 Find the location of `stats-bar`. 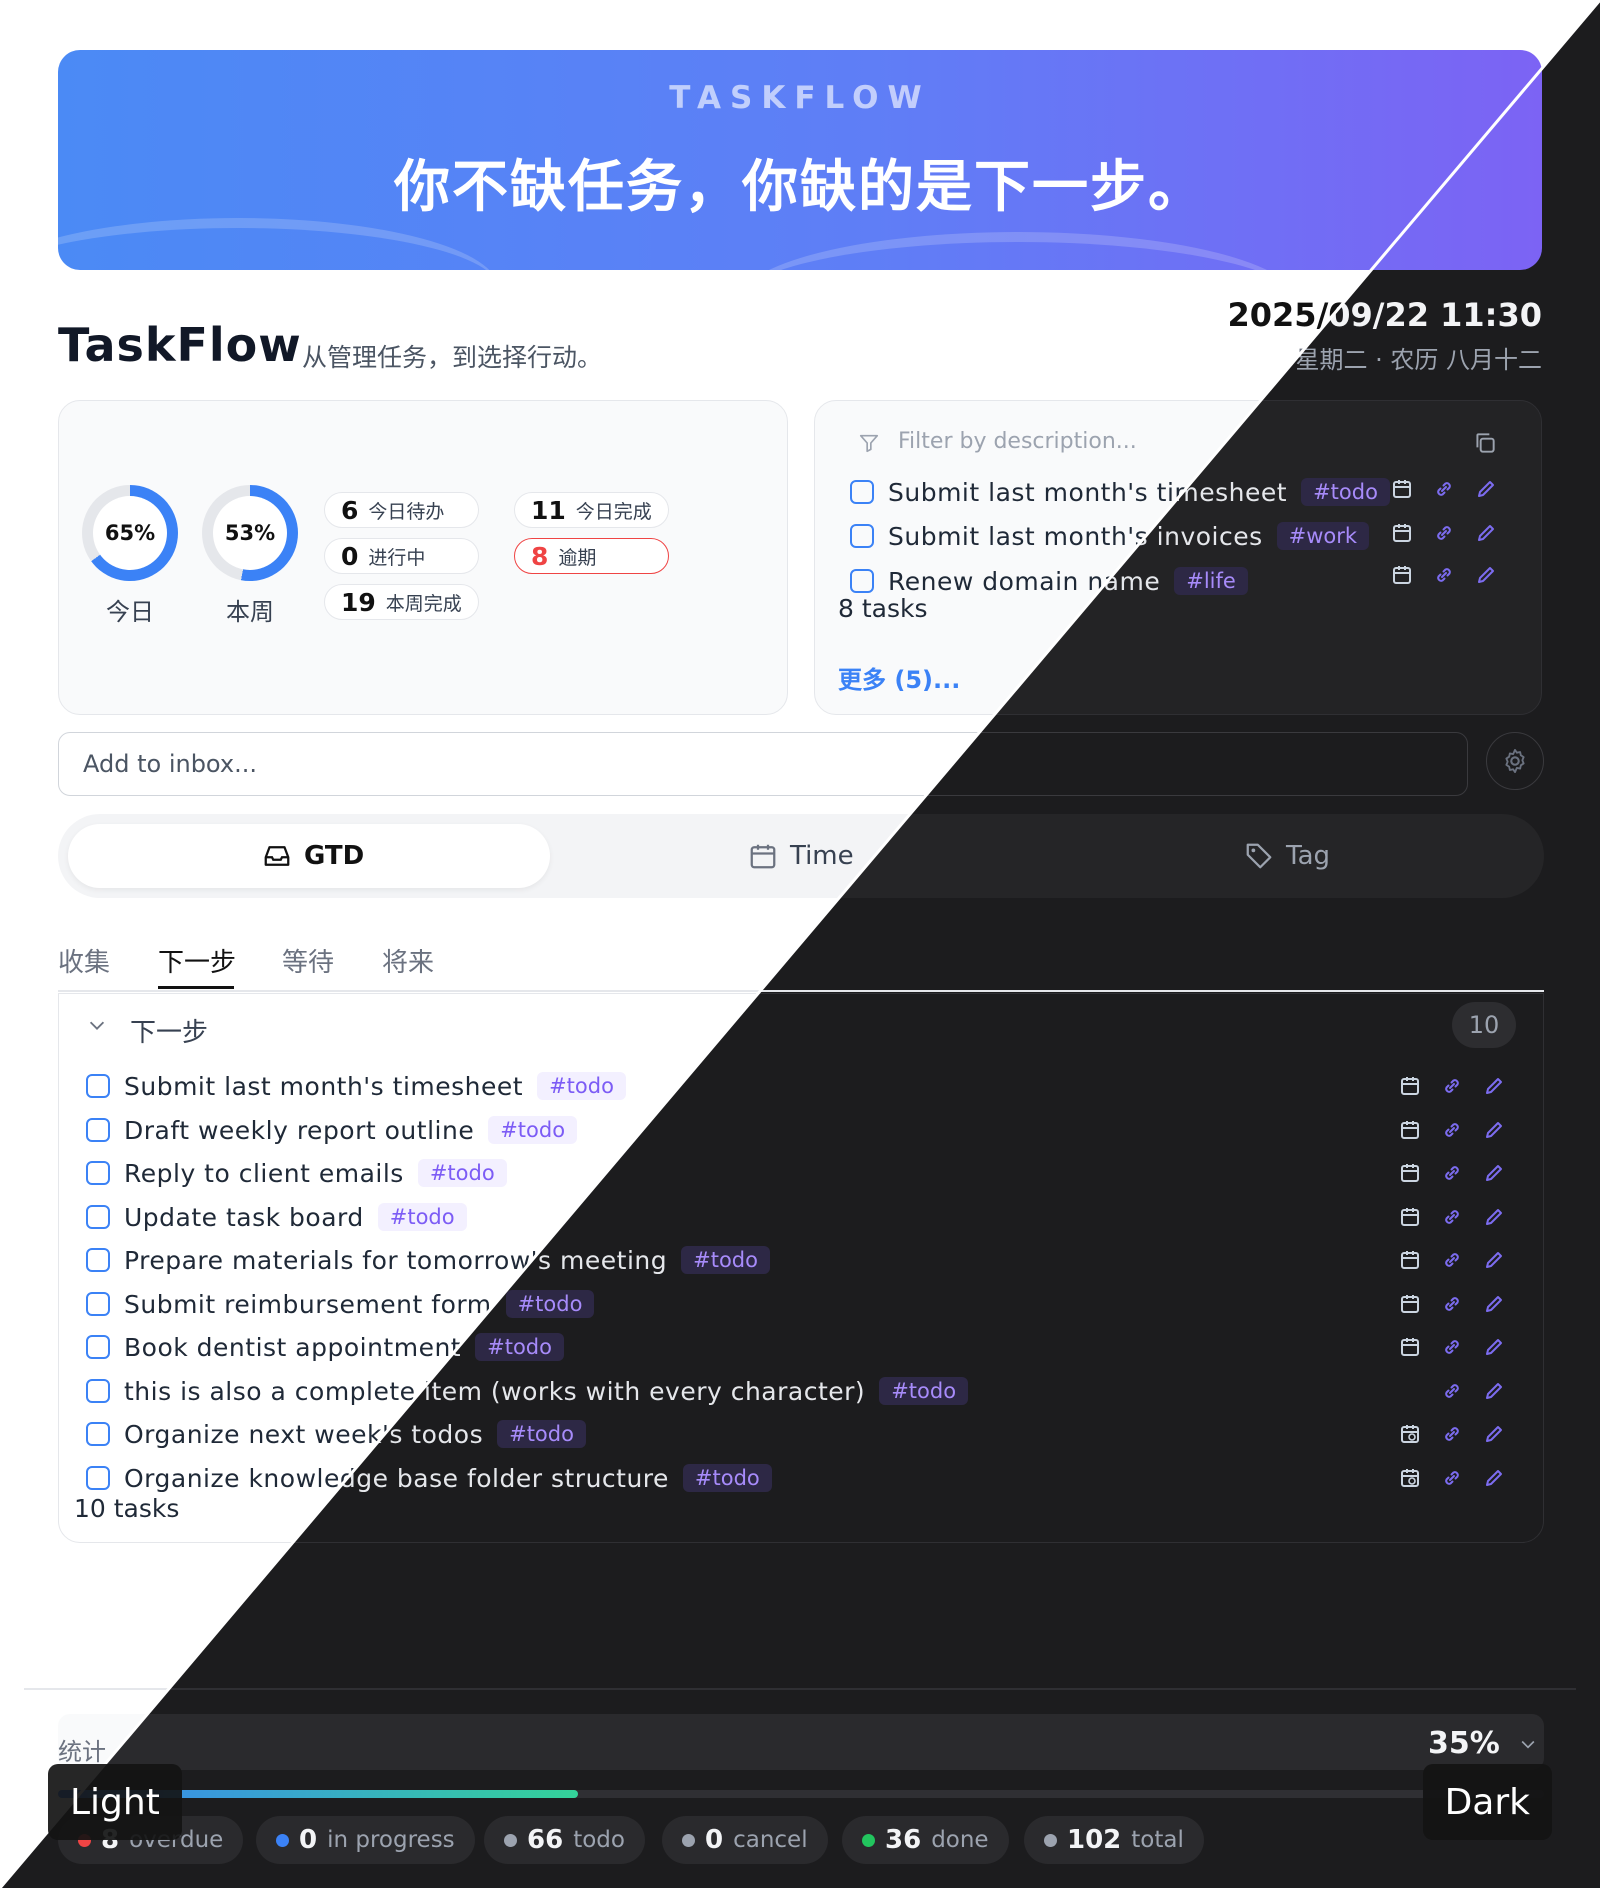

stats-bar is located at coordinates (801, 1742).